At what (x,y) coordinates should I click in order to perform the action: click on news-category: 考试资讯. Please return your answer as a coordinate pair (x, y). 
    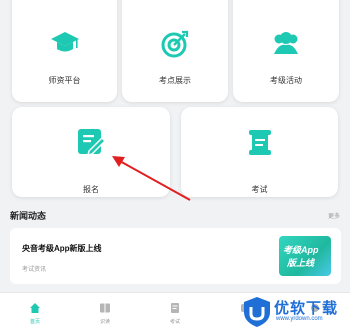
    Looking at the image, I should click on (34, 270).